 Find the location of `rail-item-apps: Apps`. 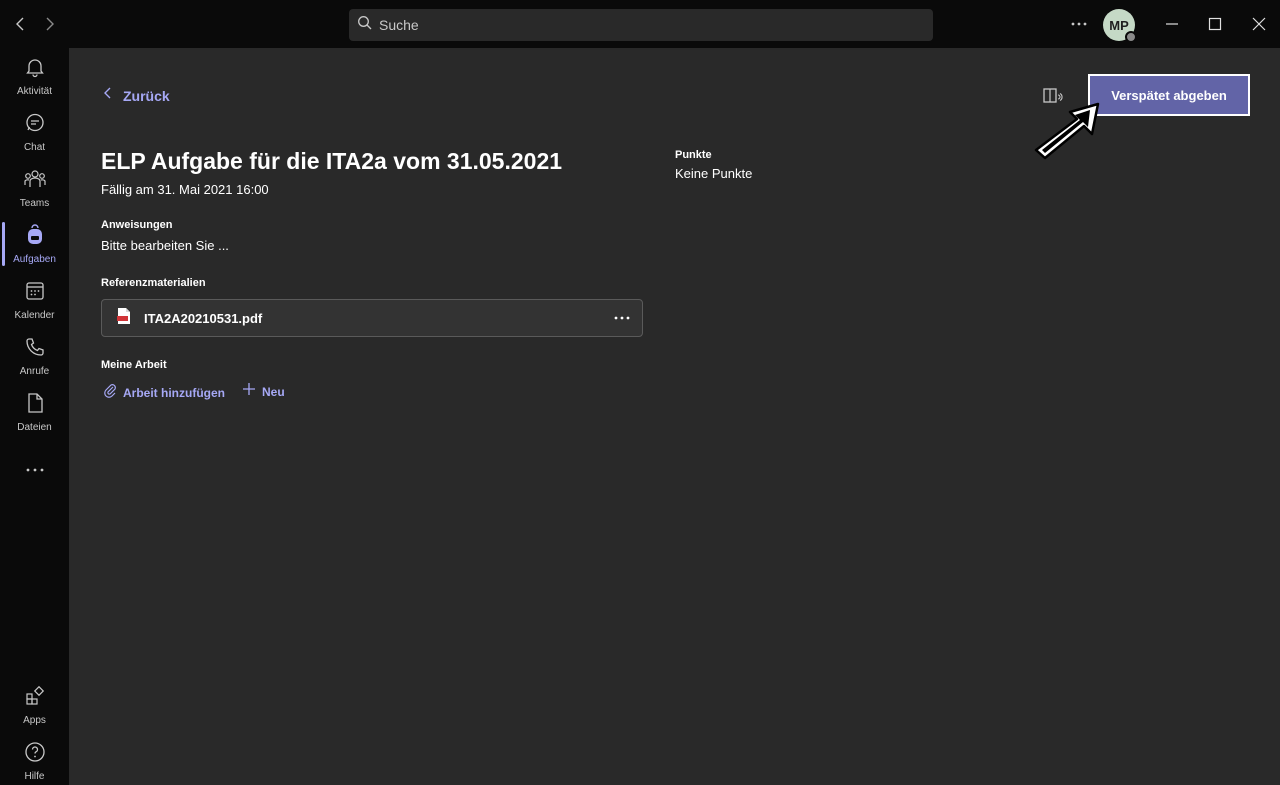

rail-item-apps: Apps is located at coordinates (34, 705).